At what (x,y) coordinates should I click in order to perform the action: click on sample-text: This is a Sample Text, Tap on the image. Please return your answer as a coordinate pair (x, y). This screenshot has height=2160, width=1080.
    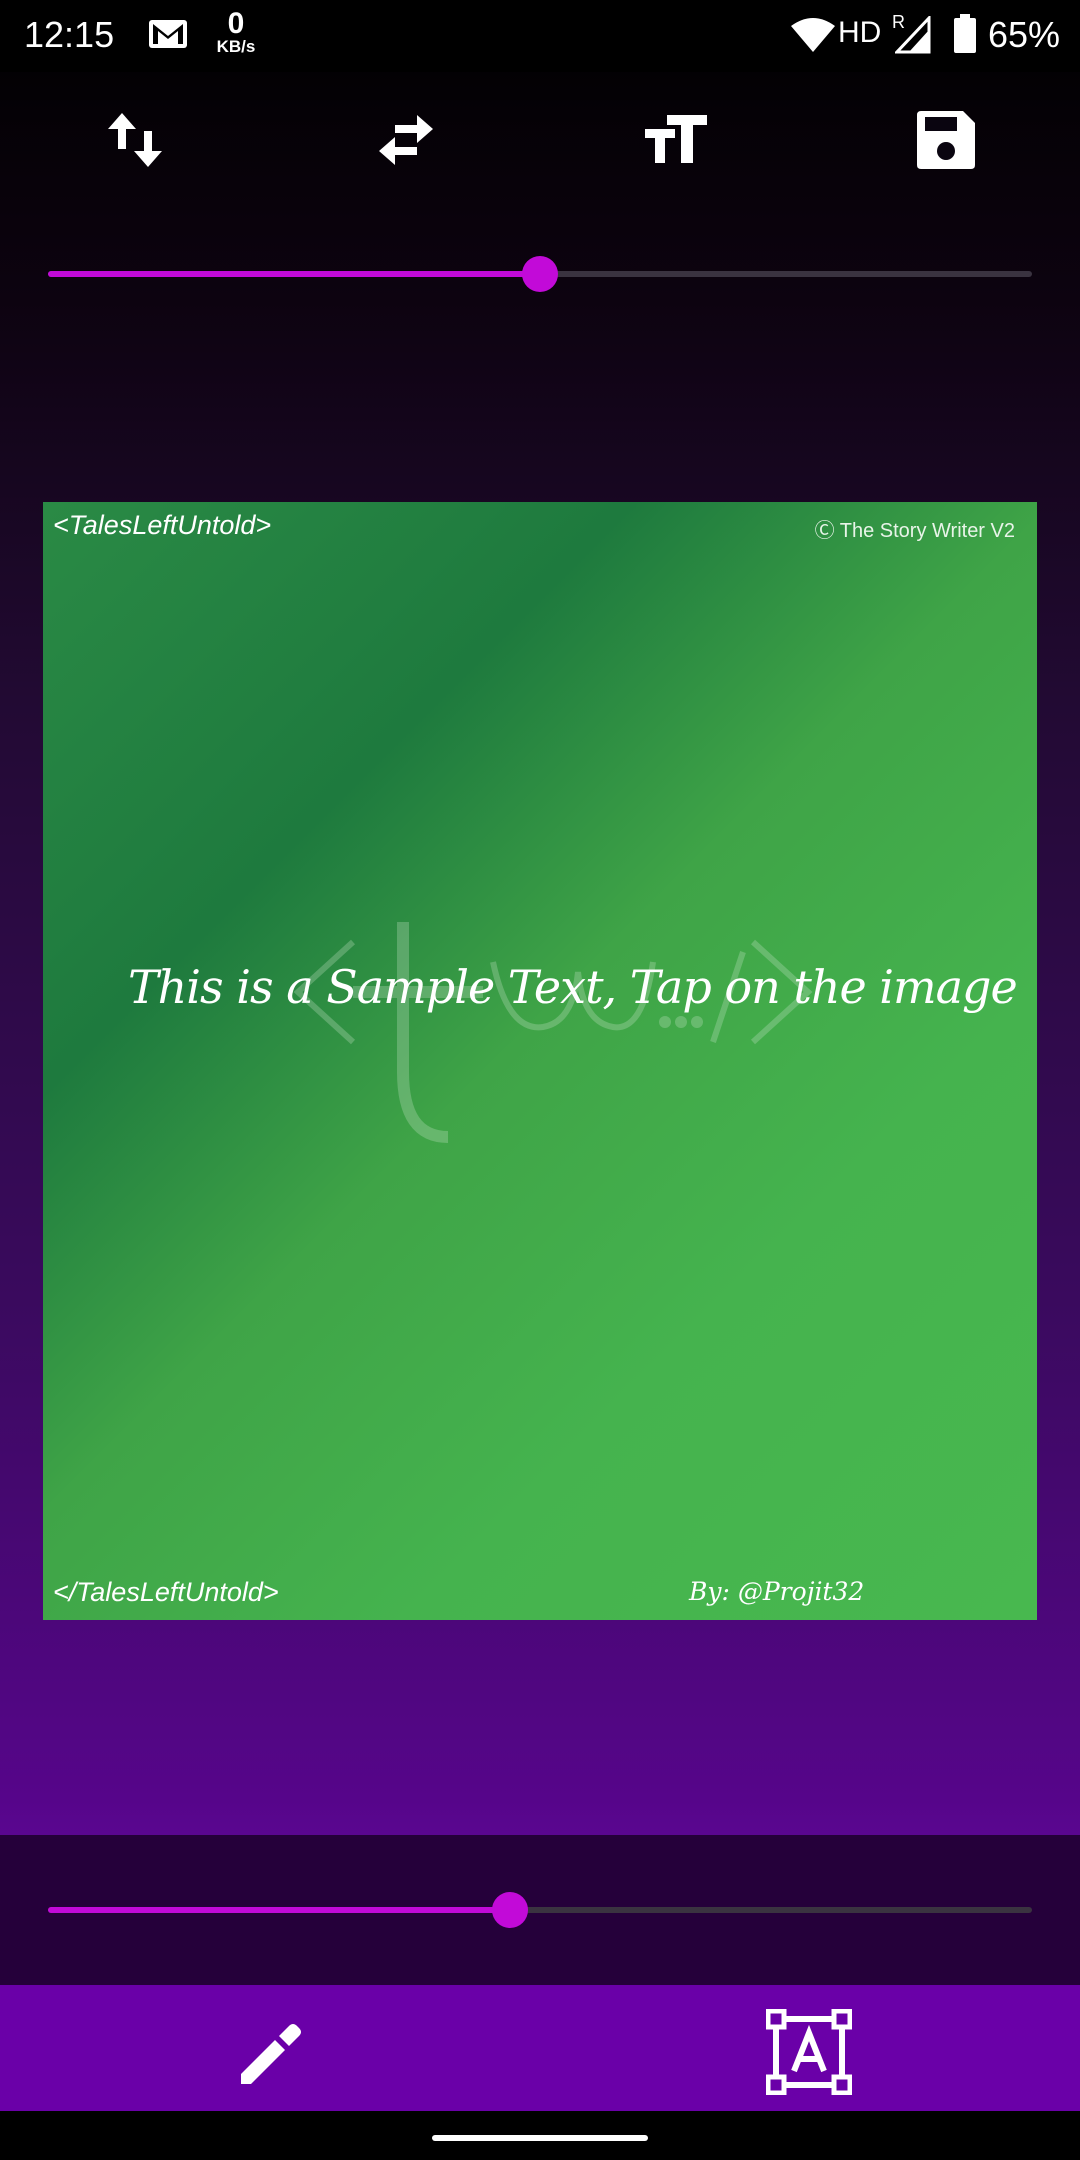
    Looking at the image, I should click on (573, 987).